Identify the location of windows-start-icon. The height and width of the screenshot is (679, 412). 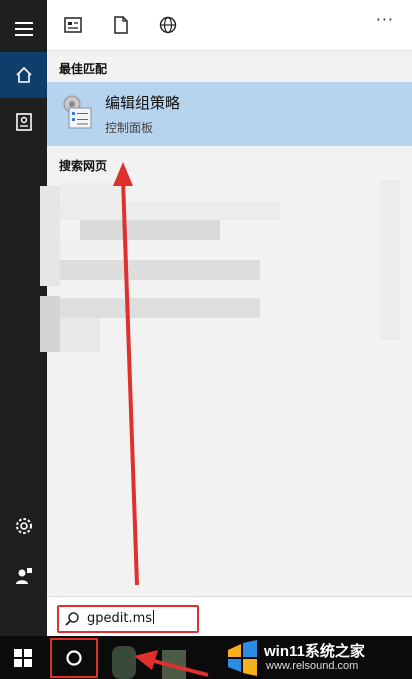
(23, 657).